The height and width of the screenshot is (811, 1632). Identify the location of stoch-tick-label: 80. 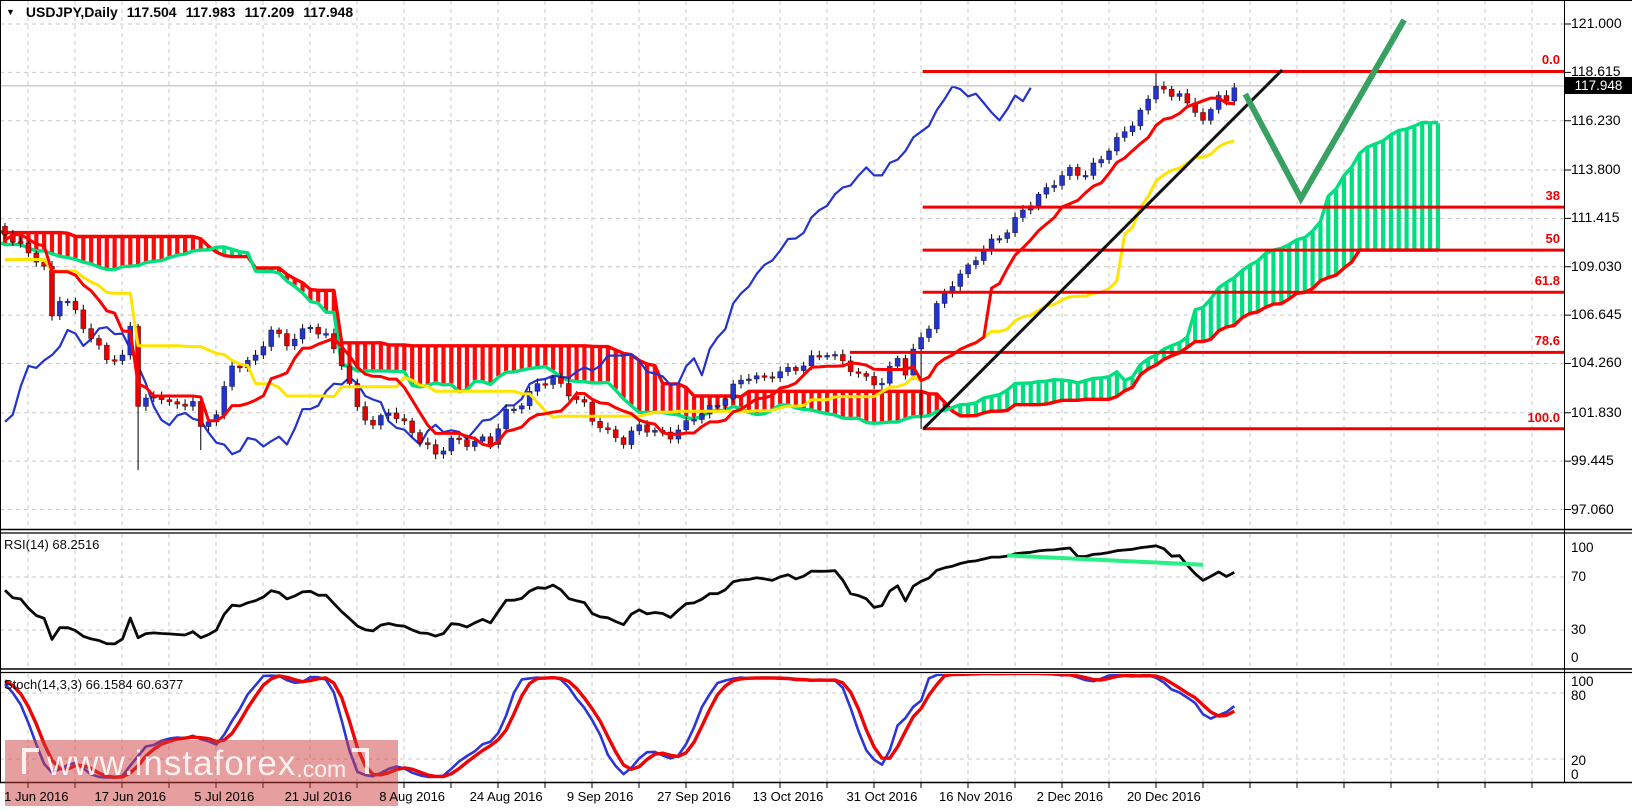
(1579, 695).